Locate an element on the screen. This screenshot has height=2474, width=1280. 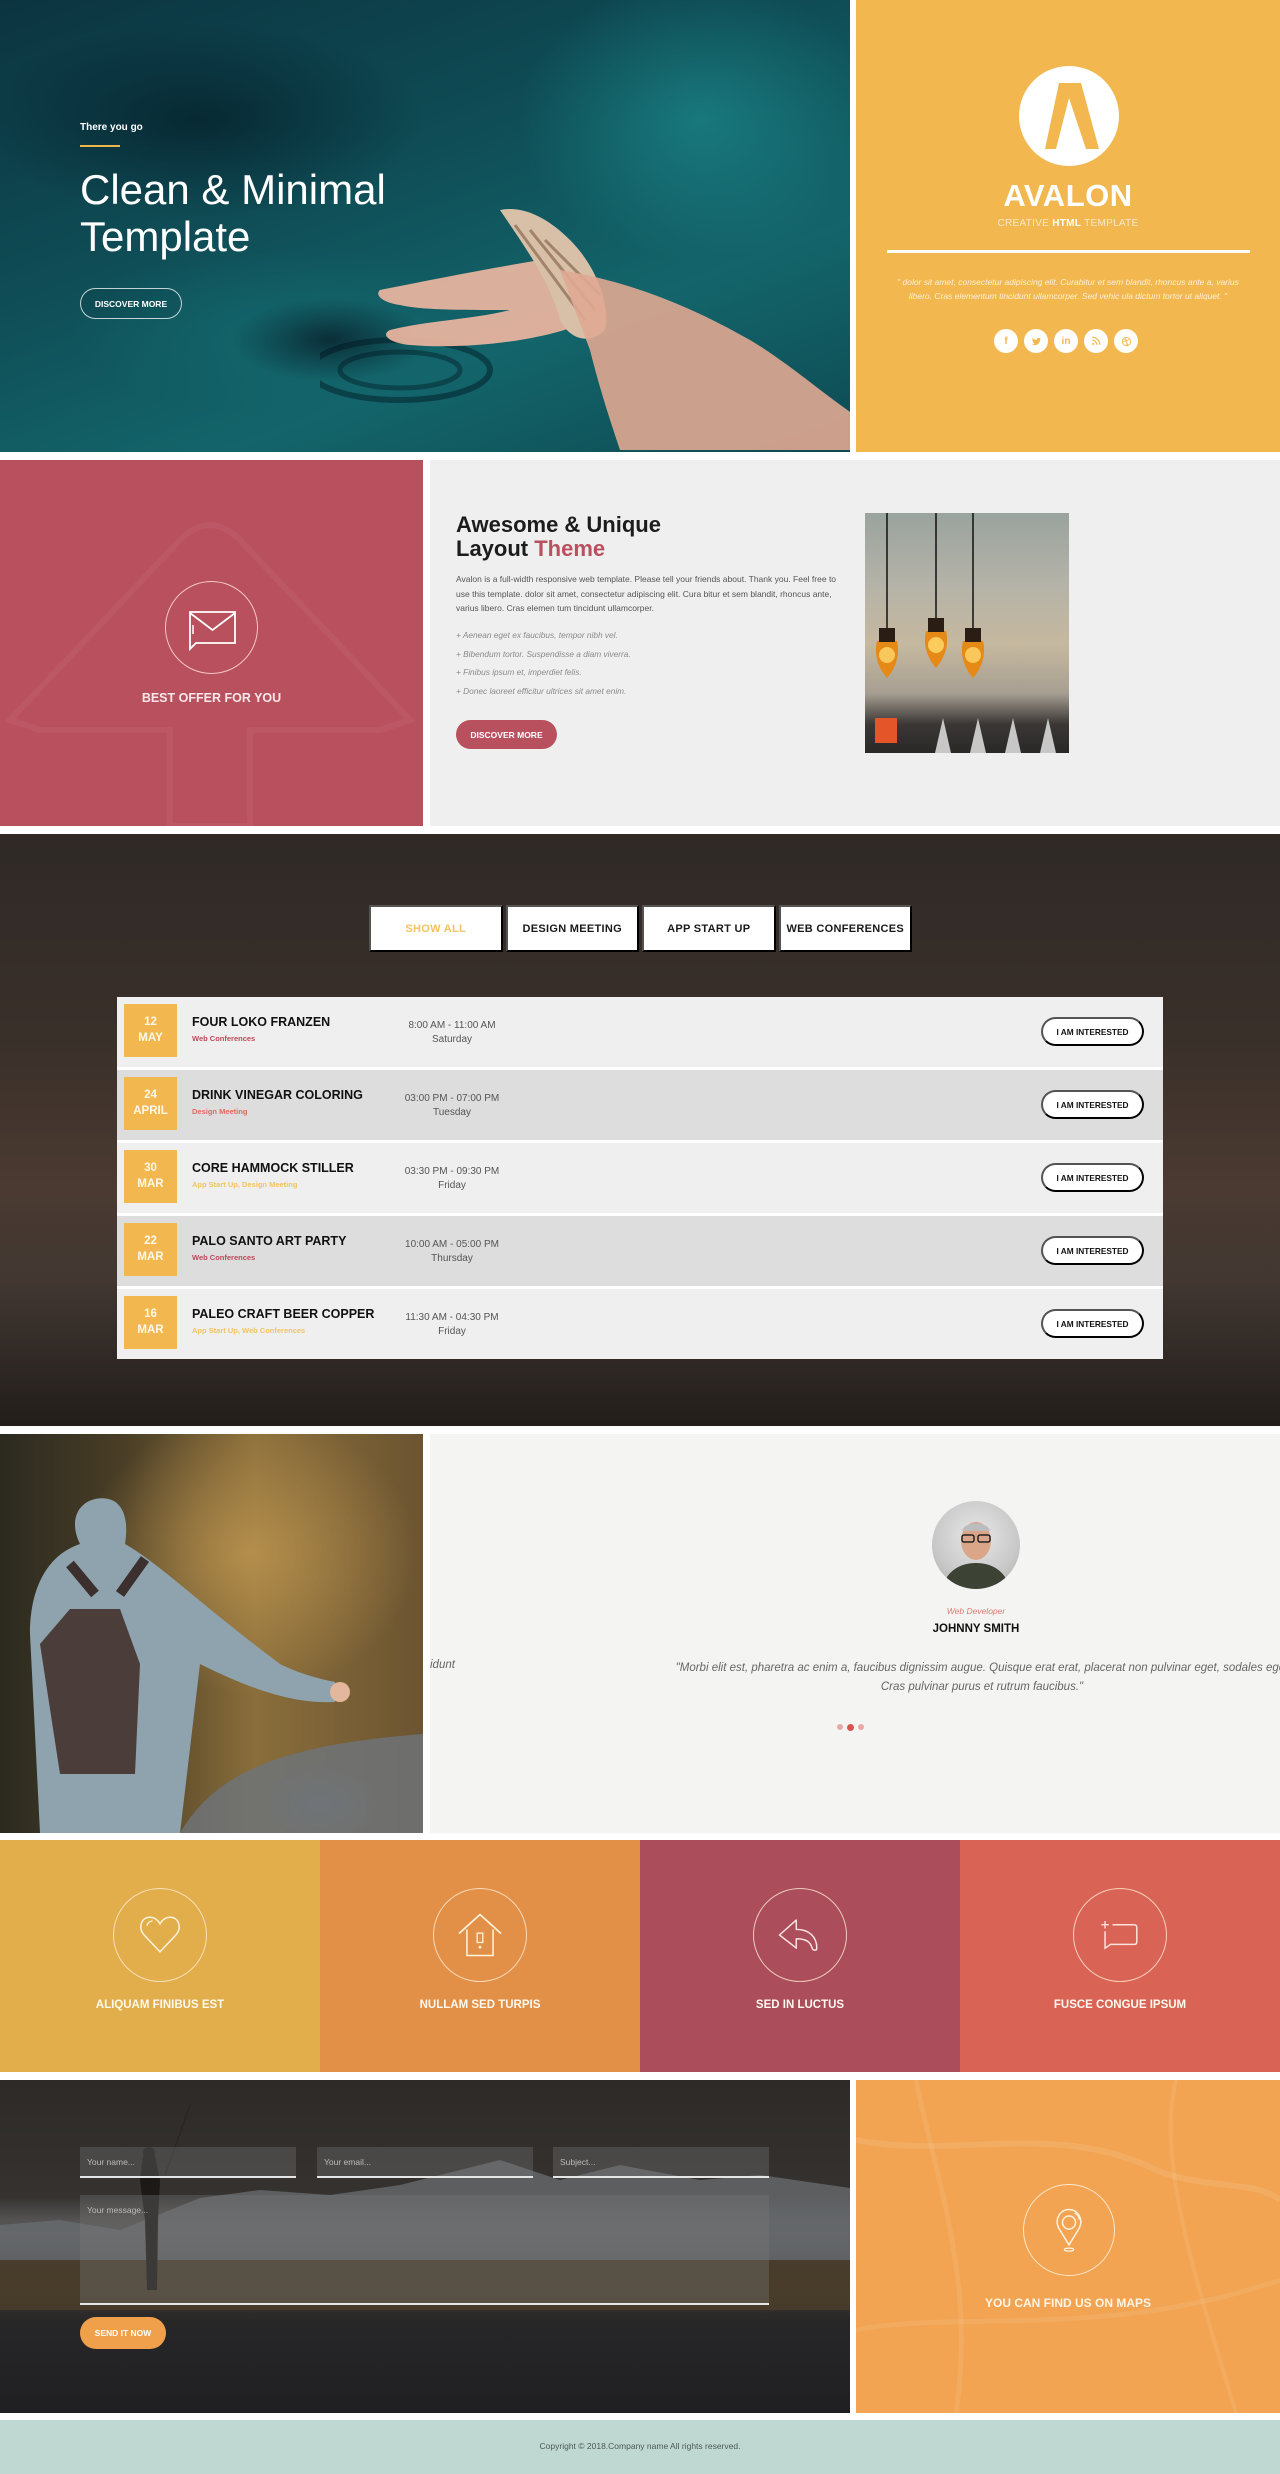
send-button: SEND IT NOW is located at coordinates (123, 2333).